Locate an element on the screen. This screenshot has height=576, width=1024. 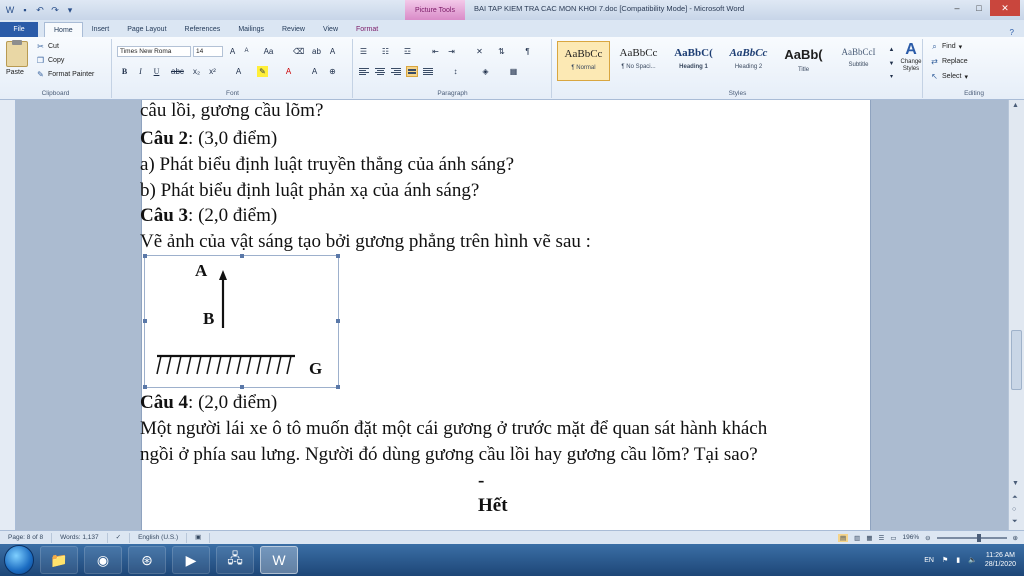
grow-font-icon: A is located at coordinates (232, 51).